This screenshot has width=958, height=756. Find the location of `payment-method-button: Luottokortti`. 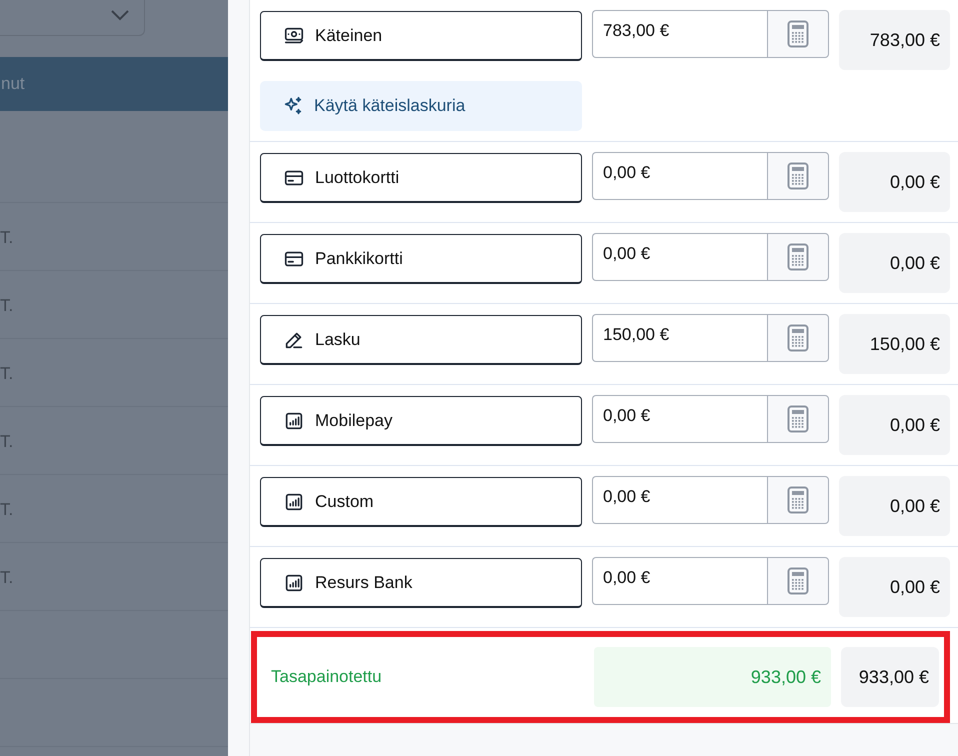

payment-method-button: Luottokortti is located at coordinates (421, 178).